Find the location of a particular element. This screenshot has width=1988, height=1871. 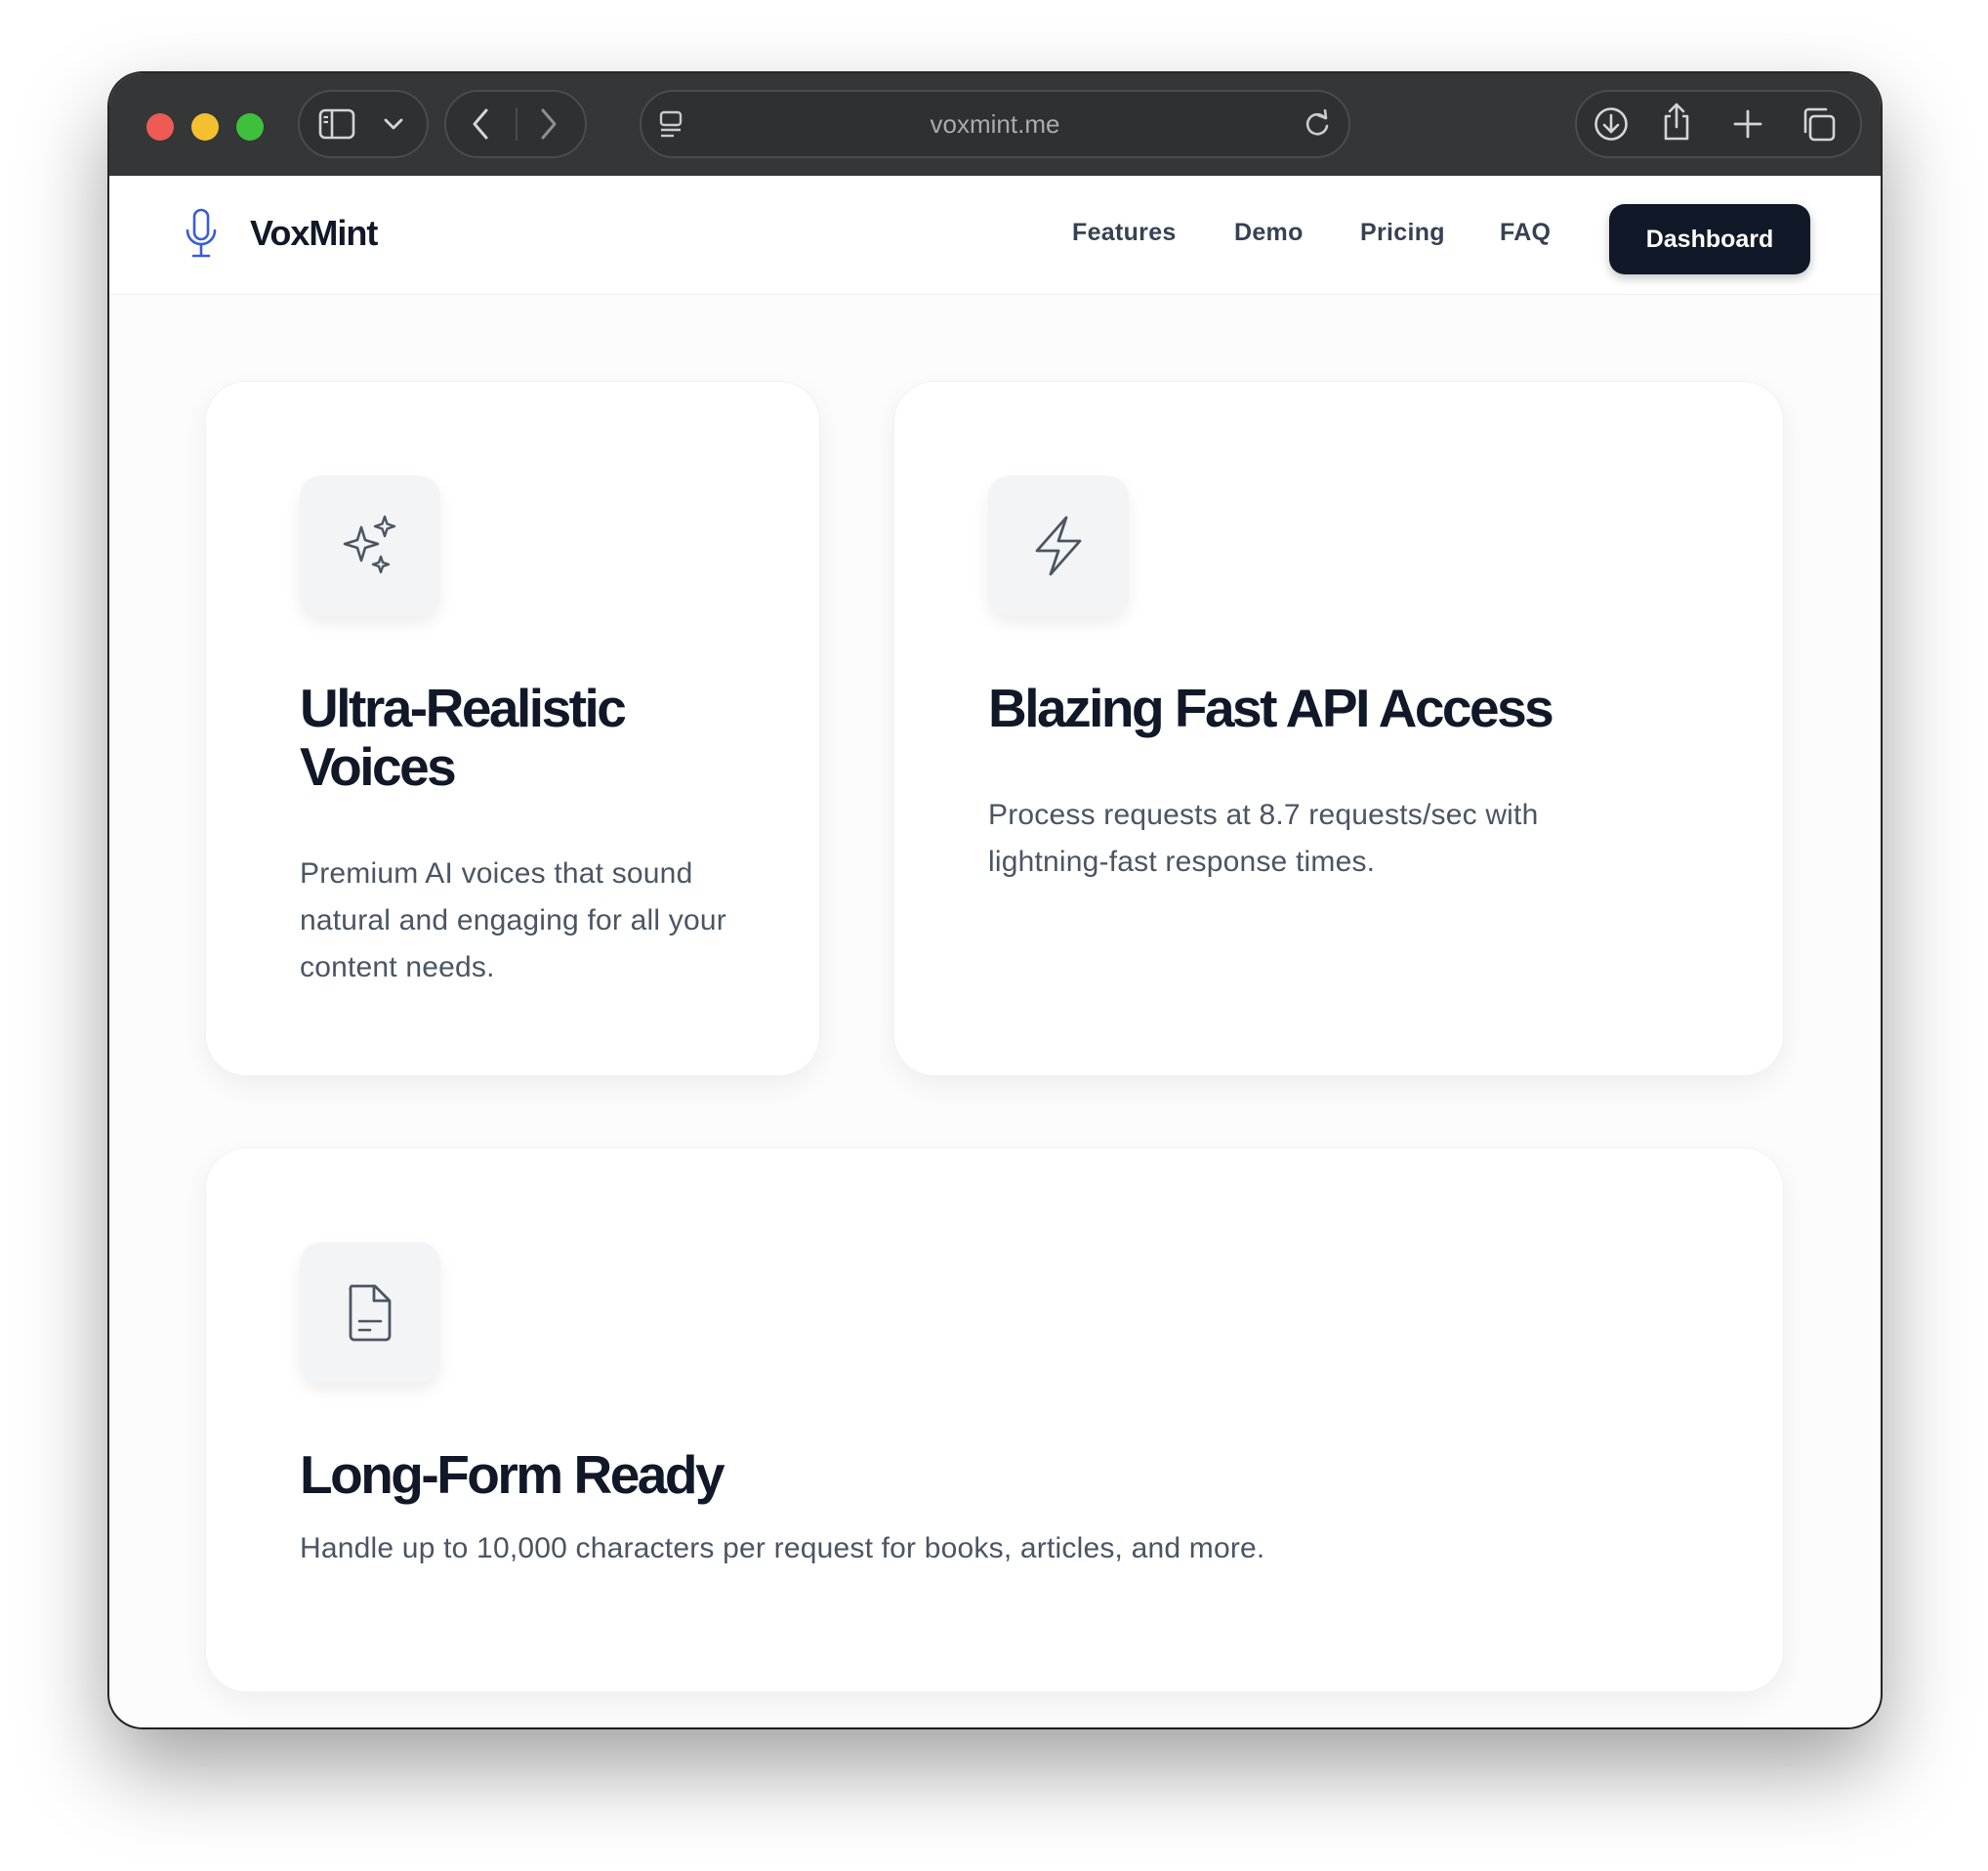

nav-divider is located at coordinates (517, 124).